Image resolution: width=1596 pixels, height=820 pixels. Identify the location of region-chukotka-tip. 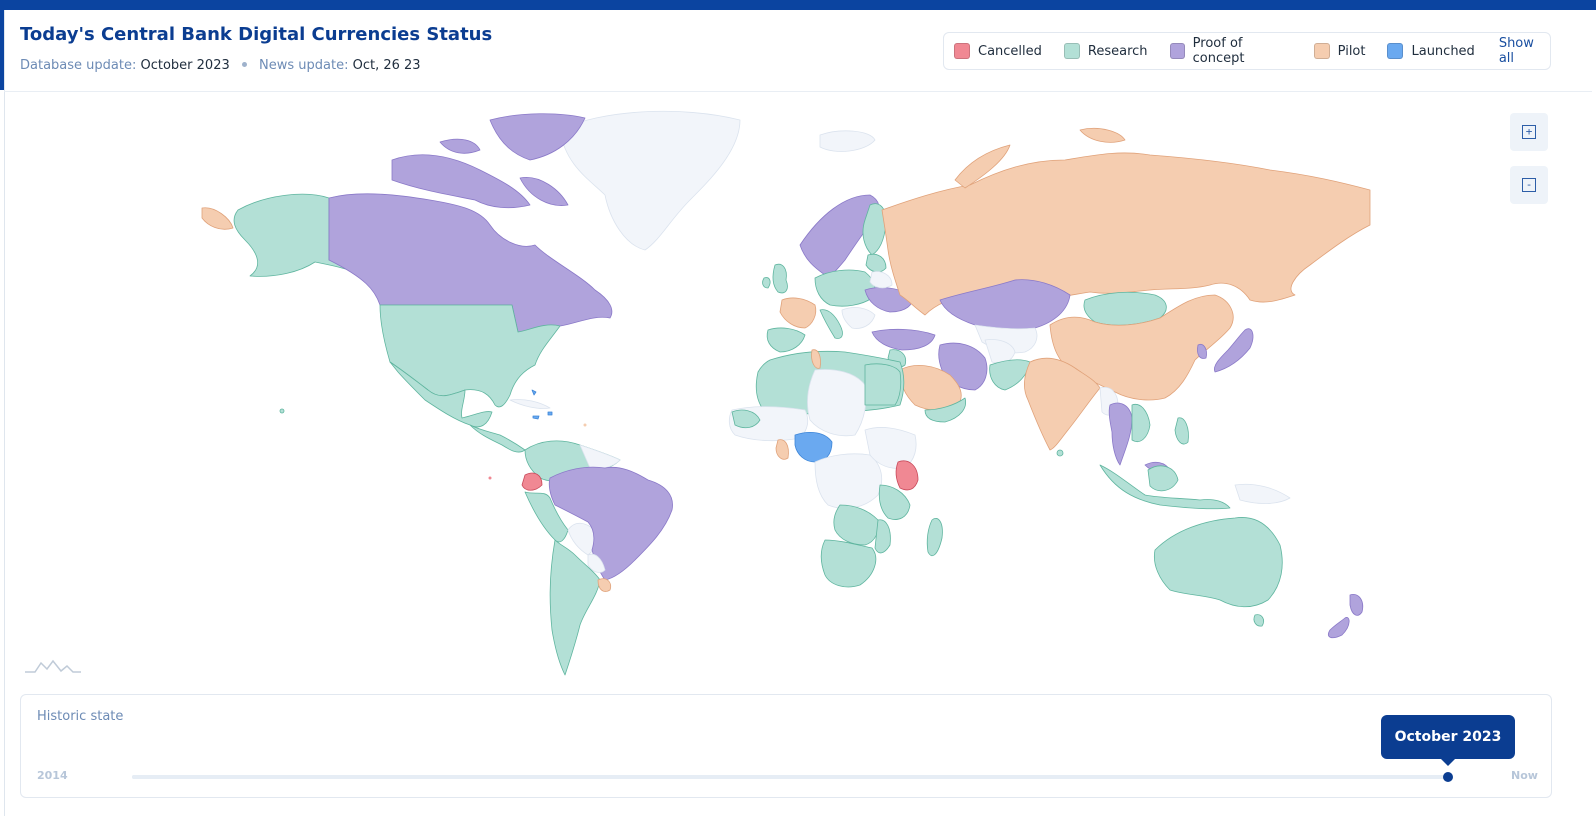
(217, 218).